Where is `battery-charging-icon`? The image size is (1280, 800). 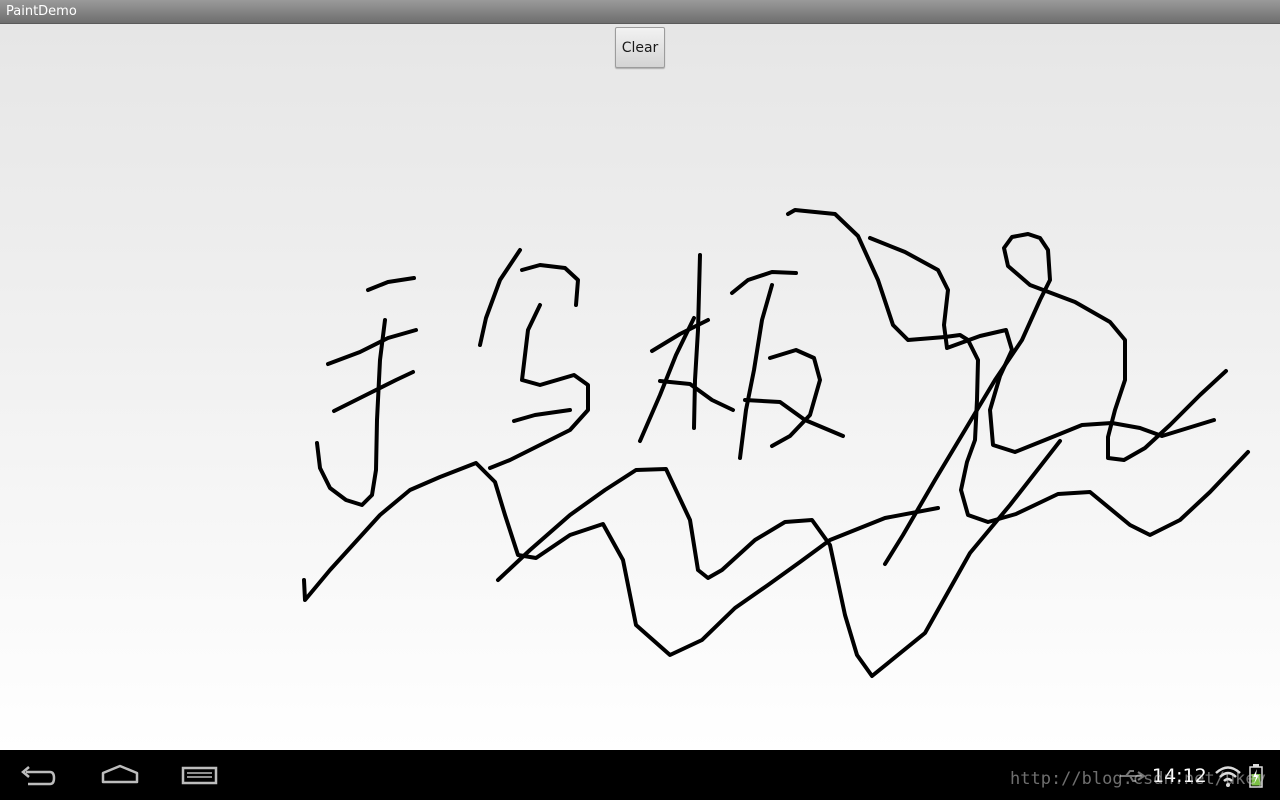
battery-charging-icon is located at coordinates (1256, 776).